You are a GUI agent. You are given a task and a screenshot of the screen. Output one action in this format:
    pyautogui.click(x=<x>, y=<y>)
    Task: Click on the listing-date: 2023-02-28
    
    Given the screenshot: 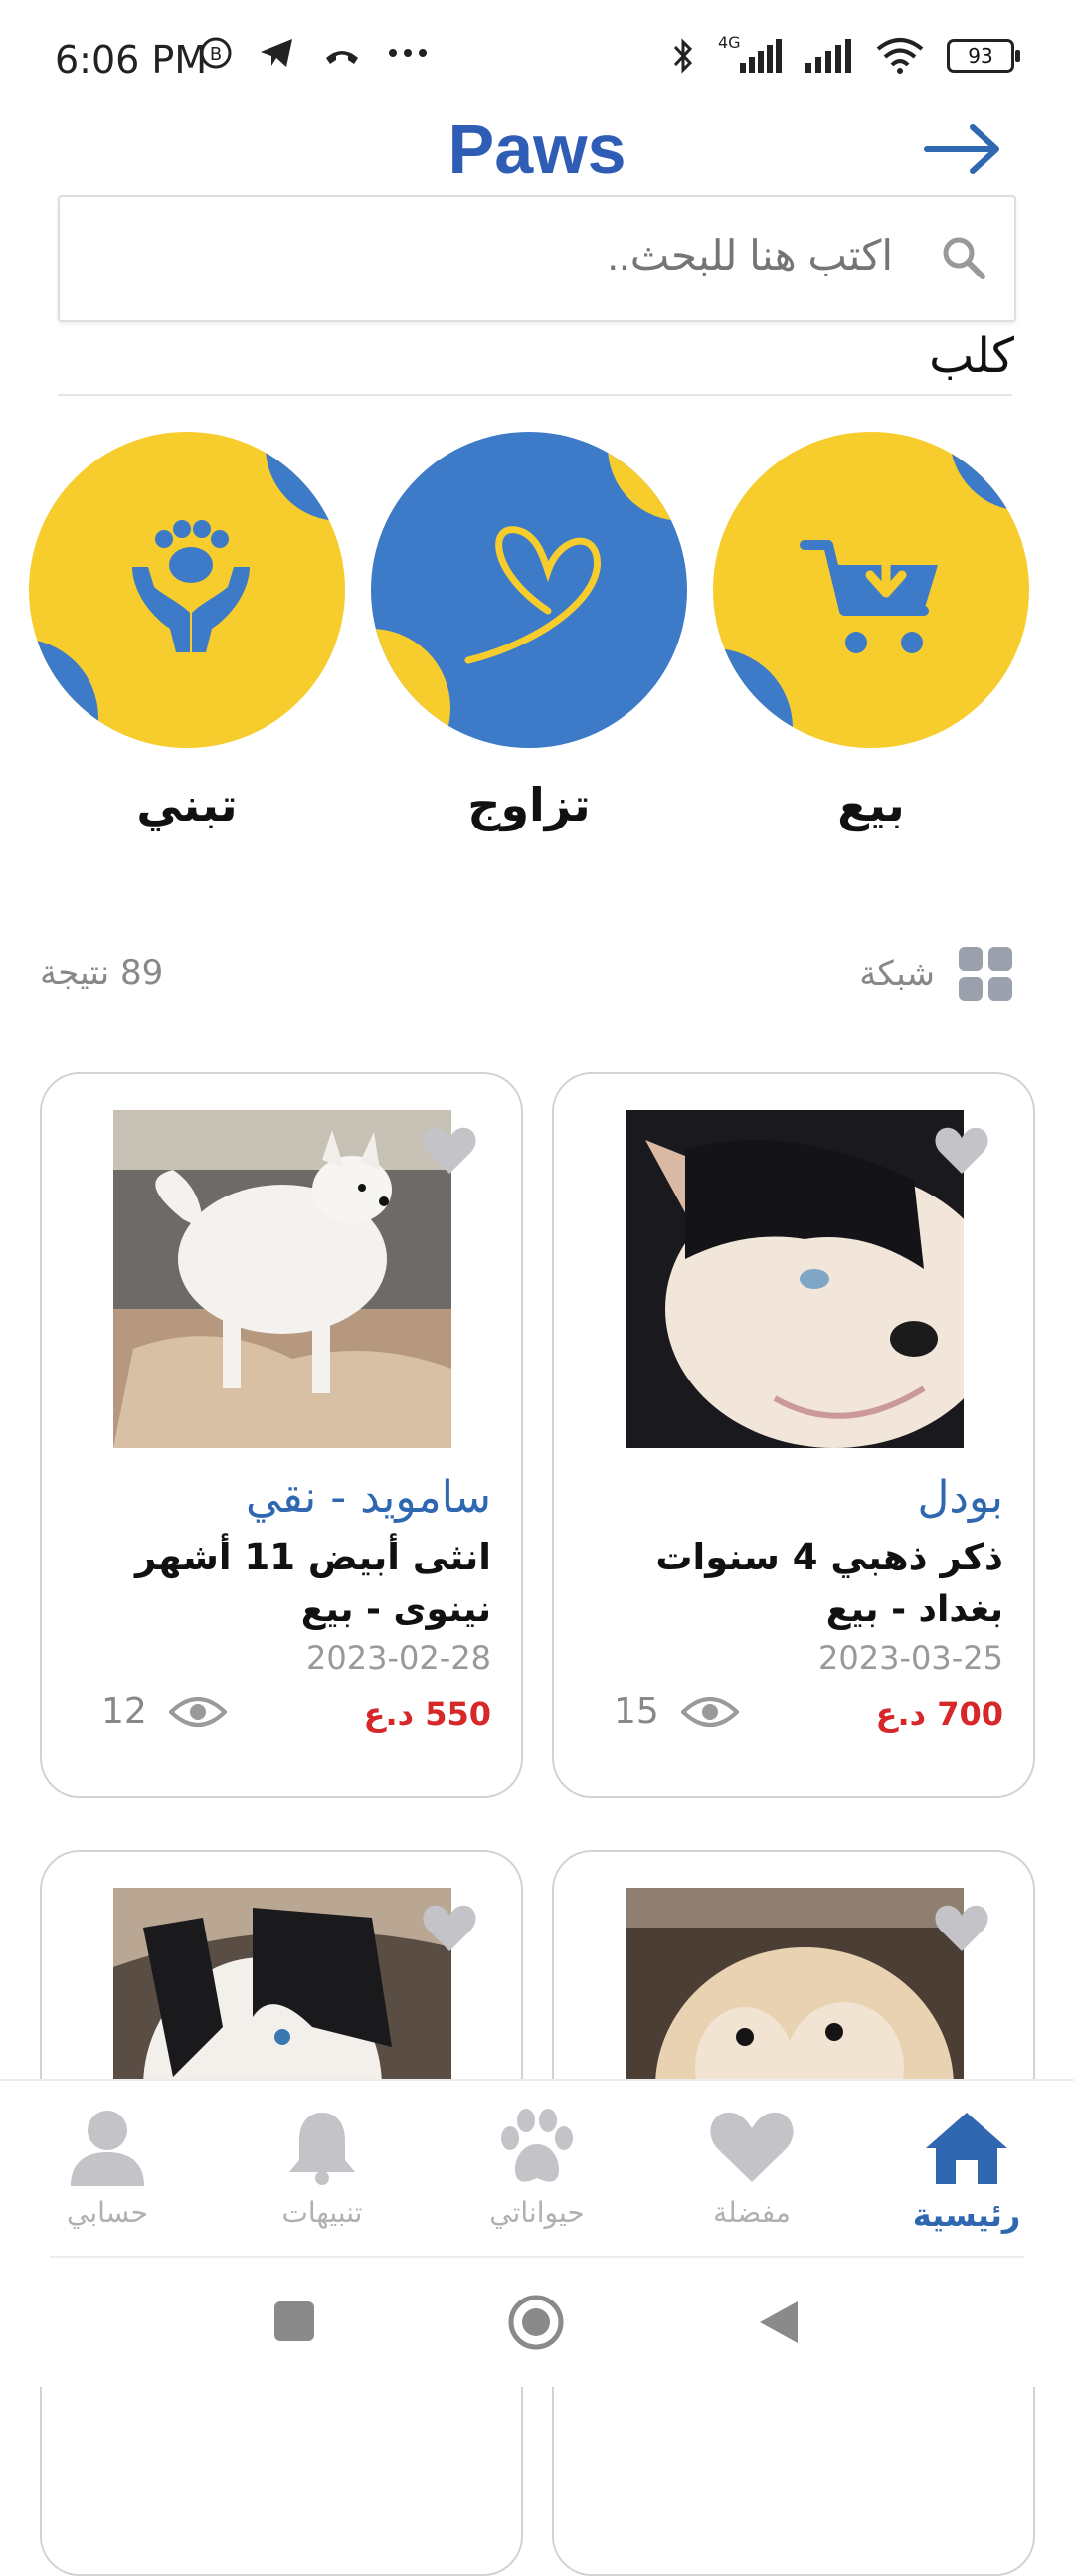 What is the action you would take?
    pyautogui.click(x=399, y=1658)
    